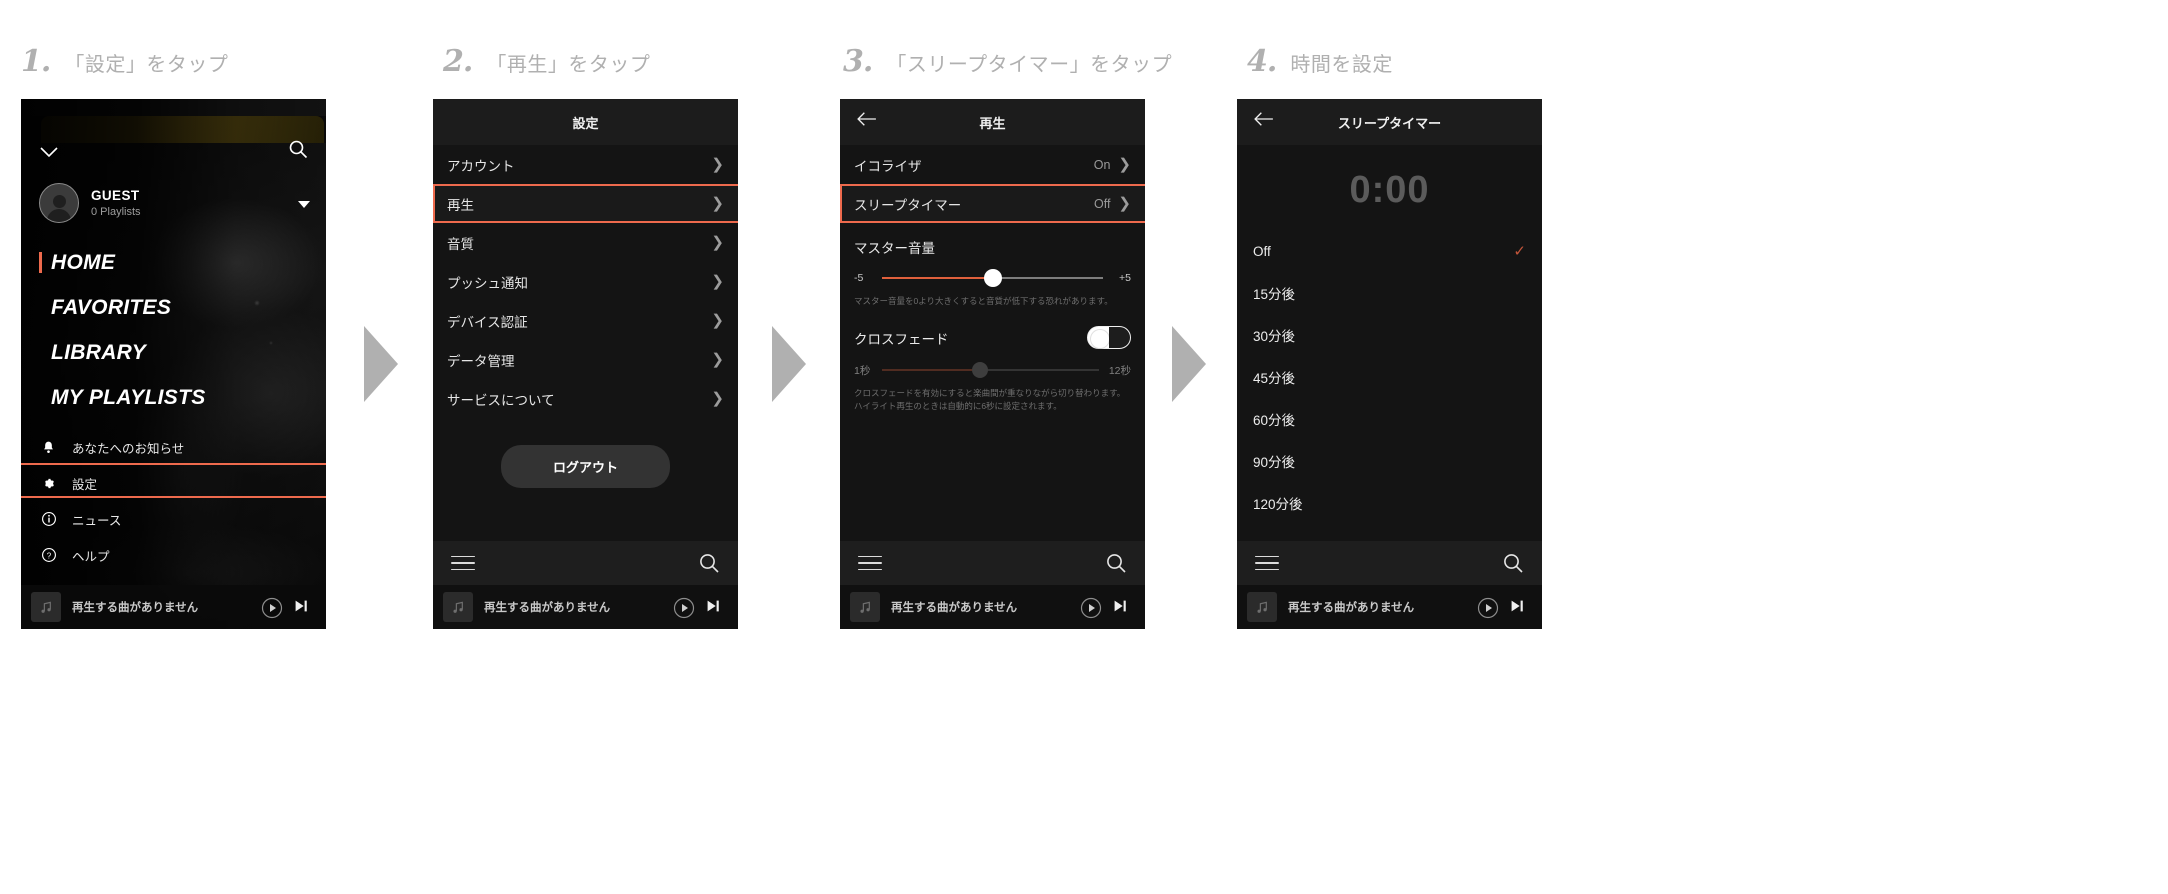 The height and width of the screenshot is (894, 2168). What do you see at coordinates (48, 519) in the screenshot?
I see `info-icon` at bounding box center [48, 519].